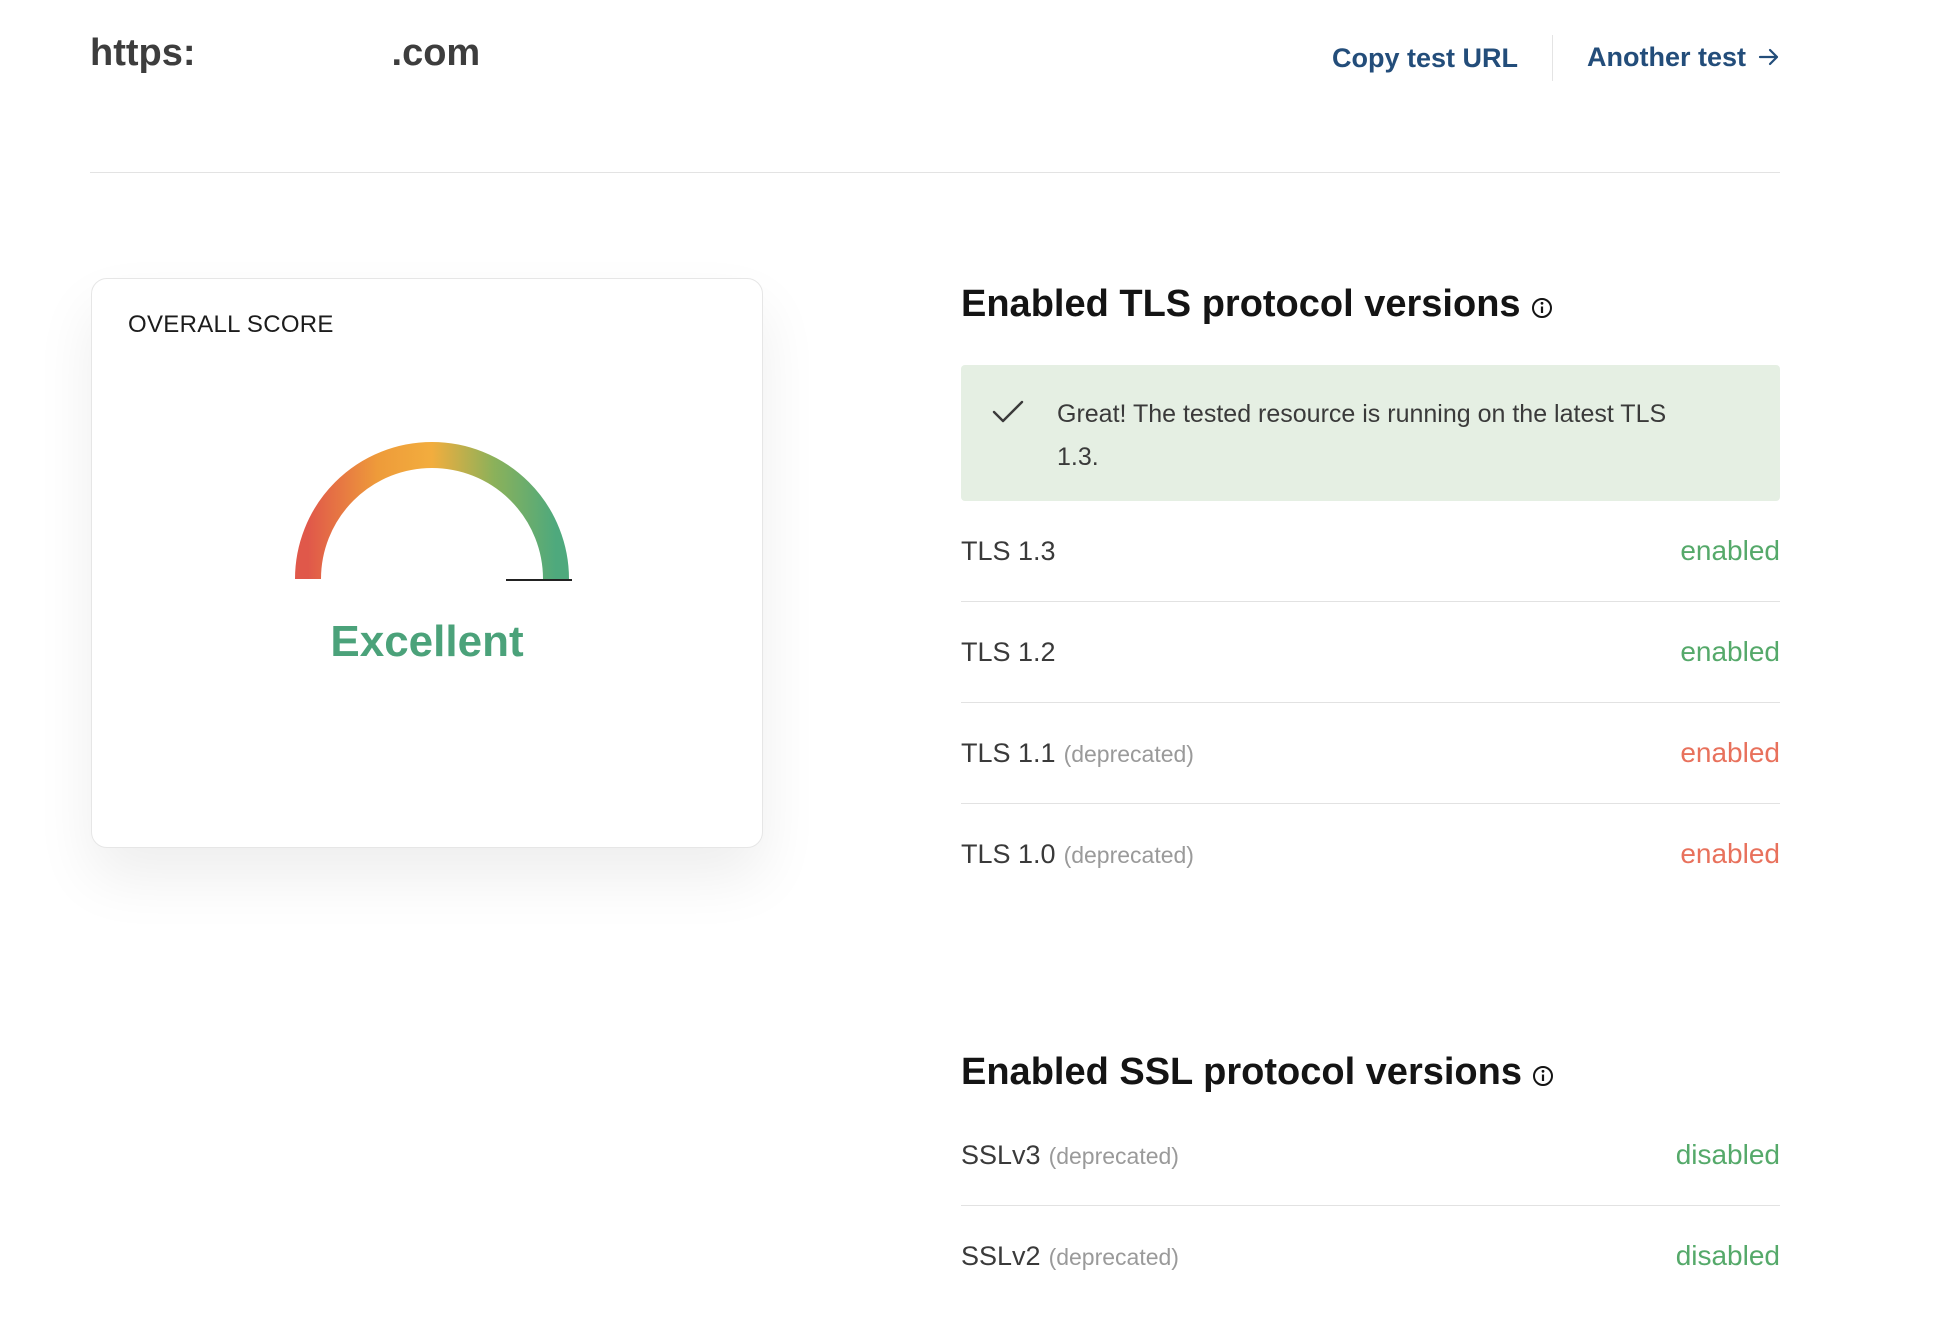 Image resolution: width=1946 pixels, height=1344 pixels. What do you see at coordinates (285, 53) in the screenshot?
I see `tested-site-url: https: .com` at bounding box center [285, 53].